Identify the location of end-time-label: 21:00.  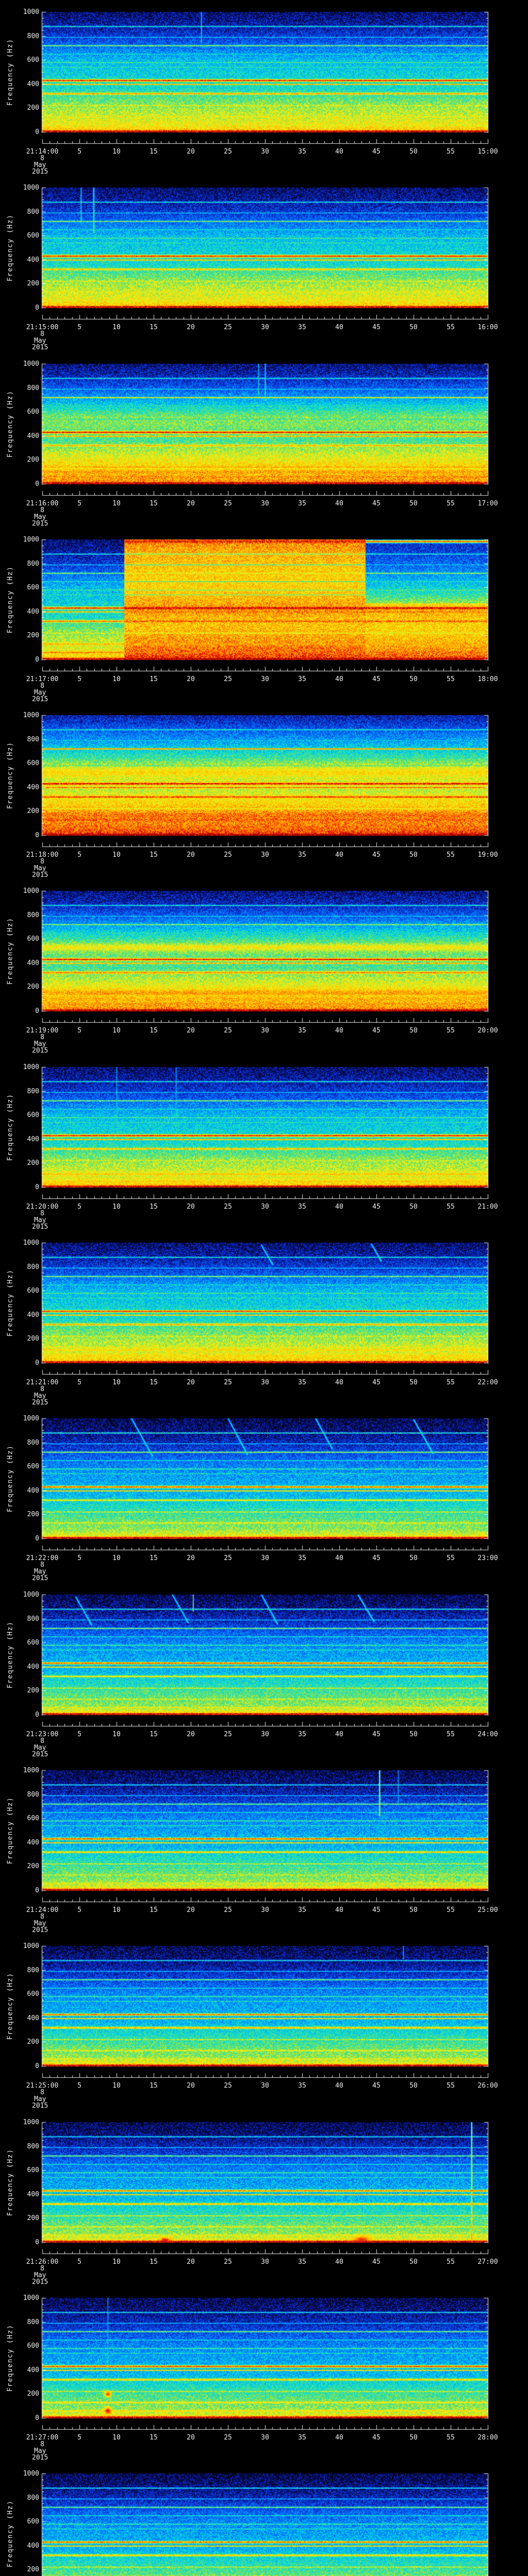
(487, 1207).